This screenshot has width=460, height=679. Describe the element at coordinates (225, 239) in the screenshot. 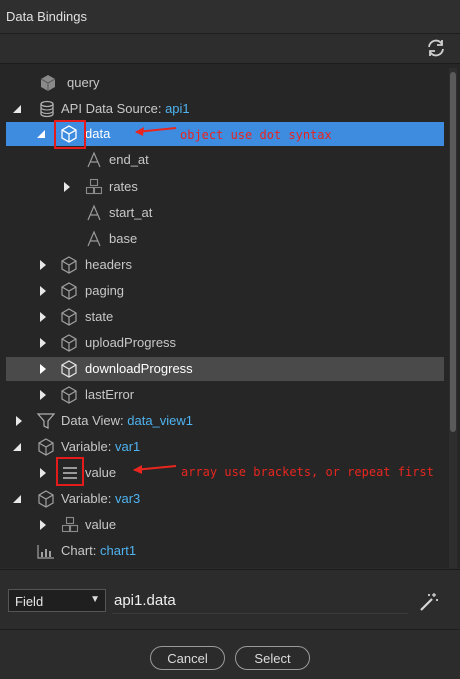

I see `tree-item-base: base` at that location.